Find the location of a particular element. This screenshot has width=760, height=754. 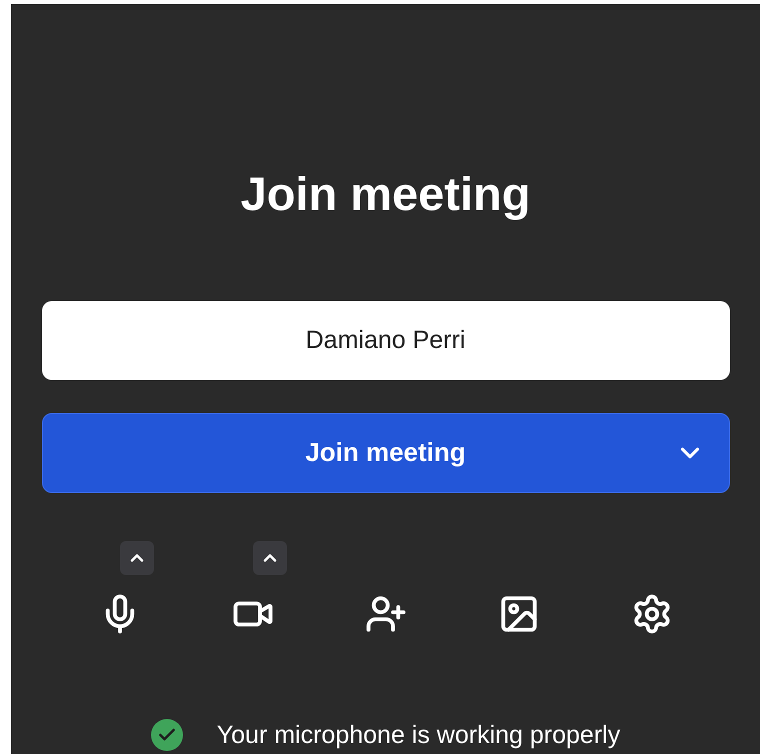

name-field: Damiano Perri is located at coordinates (386, 340).